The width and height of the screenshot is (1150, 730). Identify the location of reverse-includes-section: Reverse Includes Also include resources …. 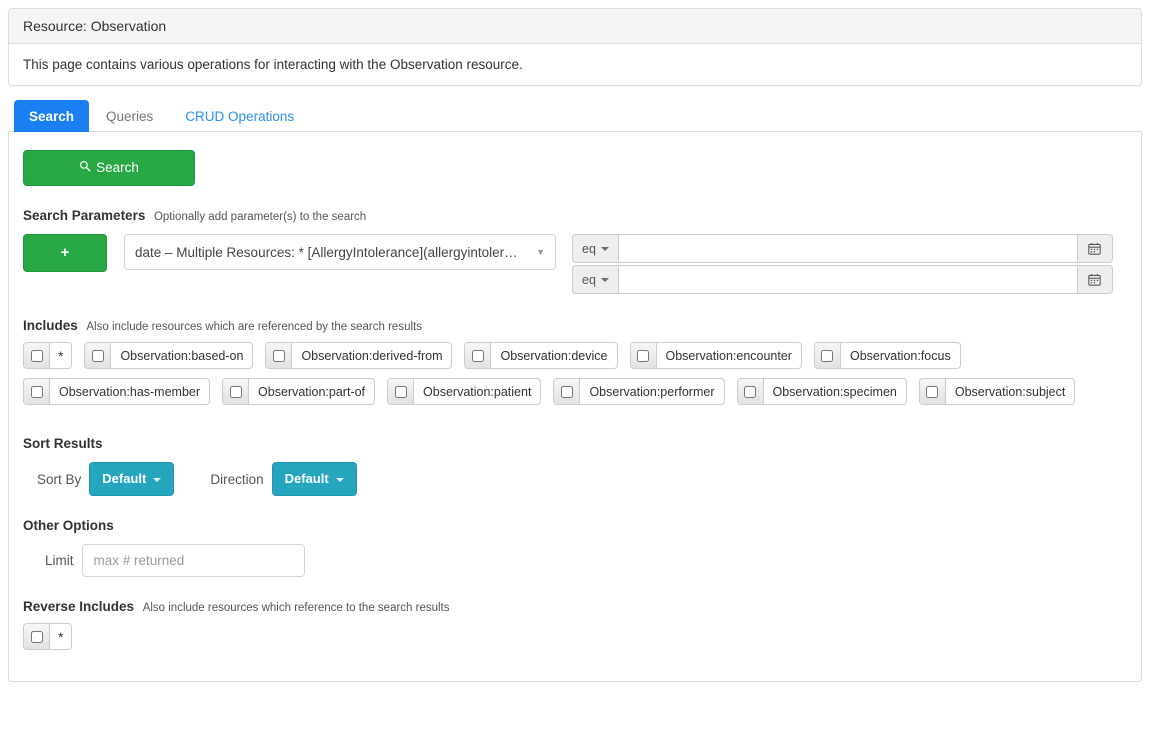
(575, 629).